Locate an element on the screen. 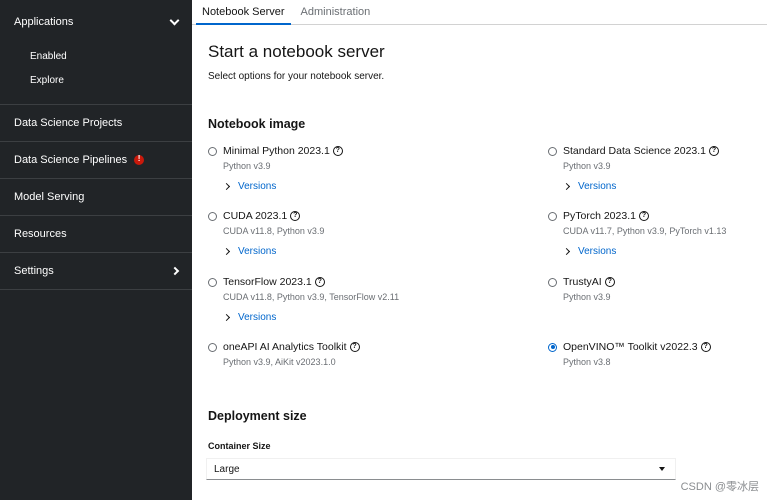 The width and height of the screenshot is (767, 500). tab-notebook-server: Notebook Server is located at coordinates (243, 12).